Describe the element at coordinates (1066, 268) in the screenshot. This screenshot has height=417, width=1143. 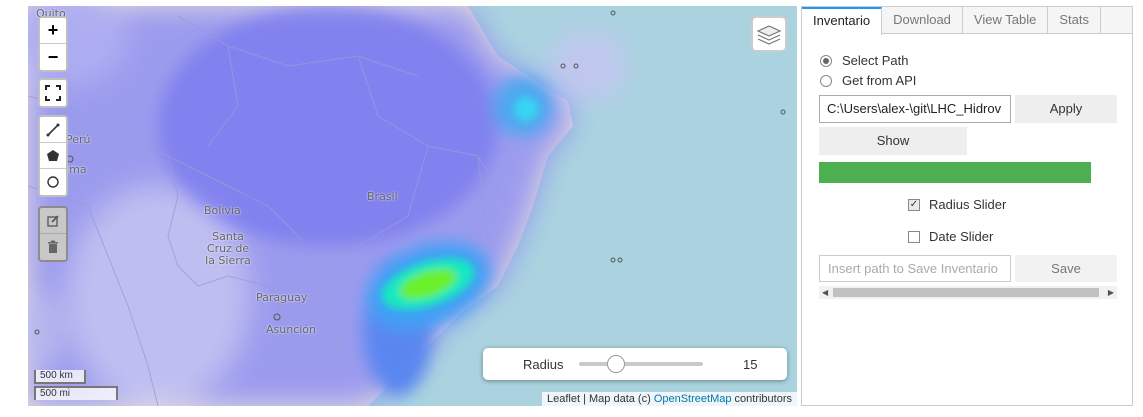
I see `save-button: Save` at that location.